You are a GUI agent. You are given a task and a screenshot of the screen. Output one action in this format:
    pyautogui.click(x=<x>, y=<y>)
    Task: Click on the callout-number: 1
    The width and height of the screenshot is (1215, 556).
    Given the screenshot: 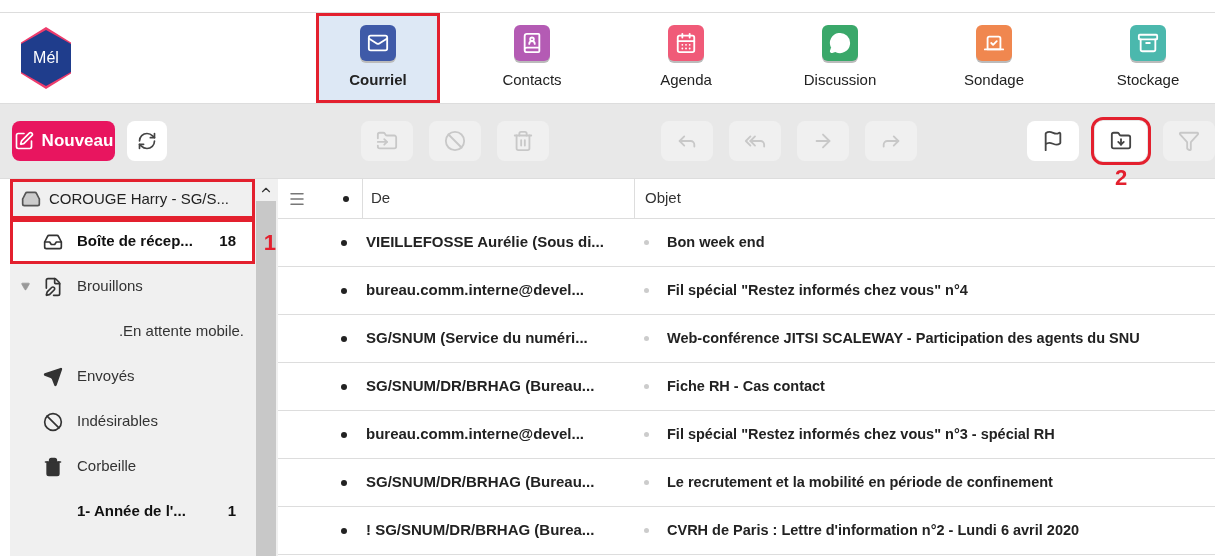 What is the action you would take?
    pyautogui.click(x=269, y=243)
    